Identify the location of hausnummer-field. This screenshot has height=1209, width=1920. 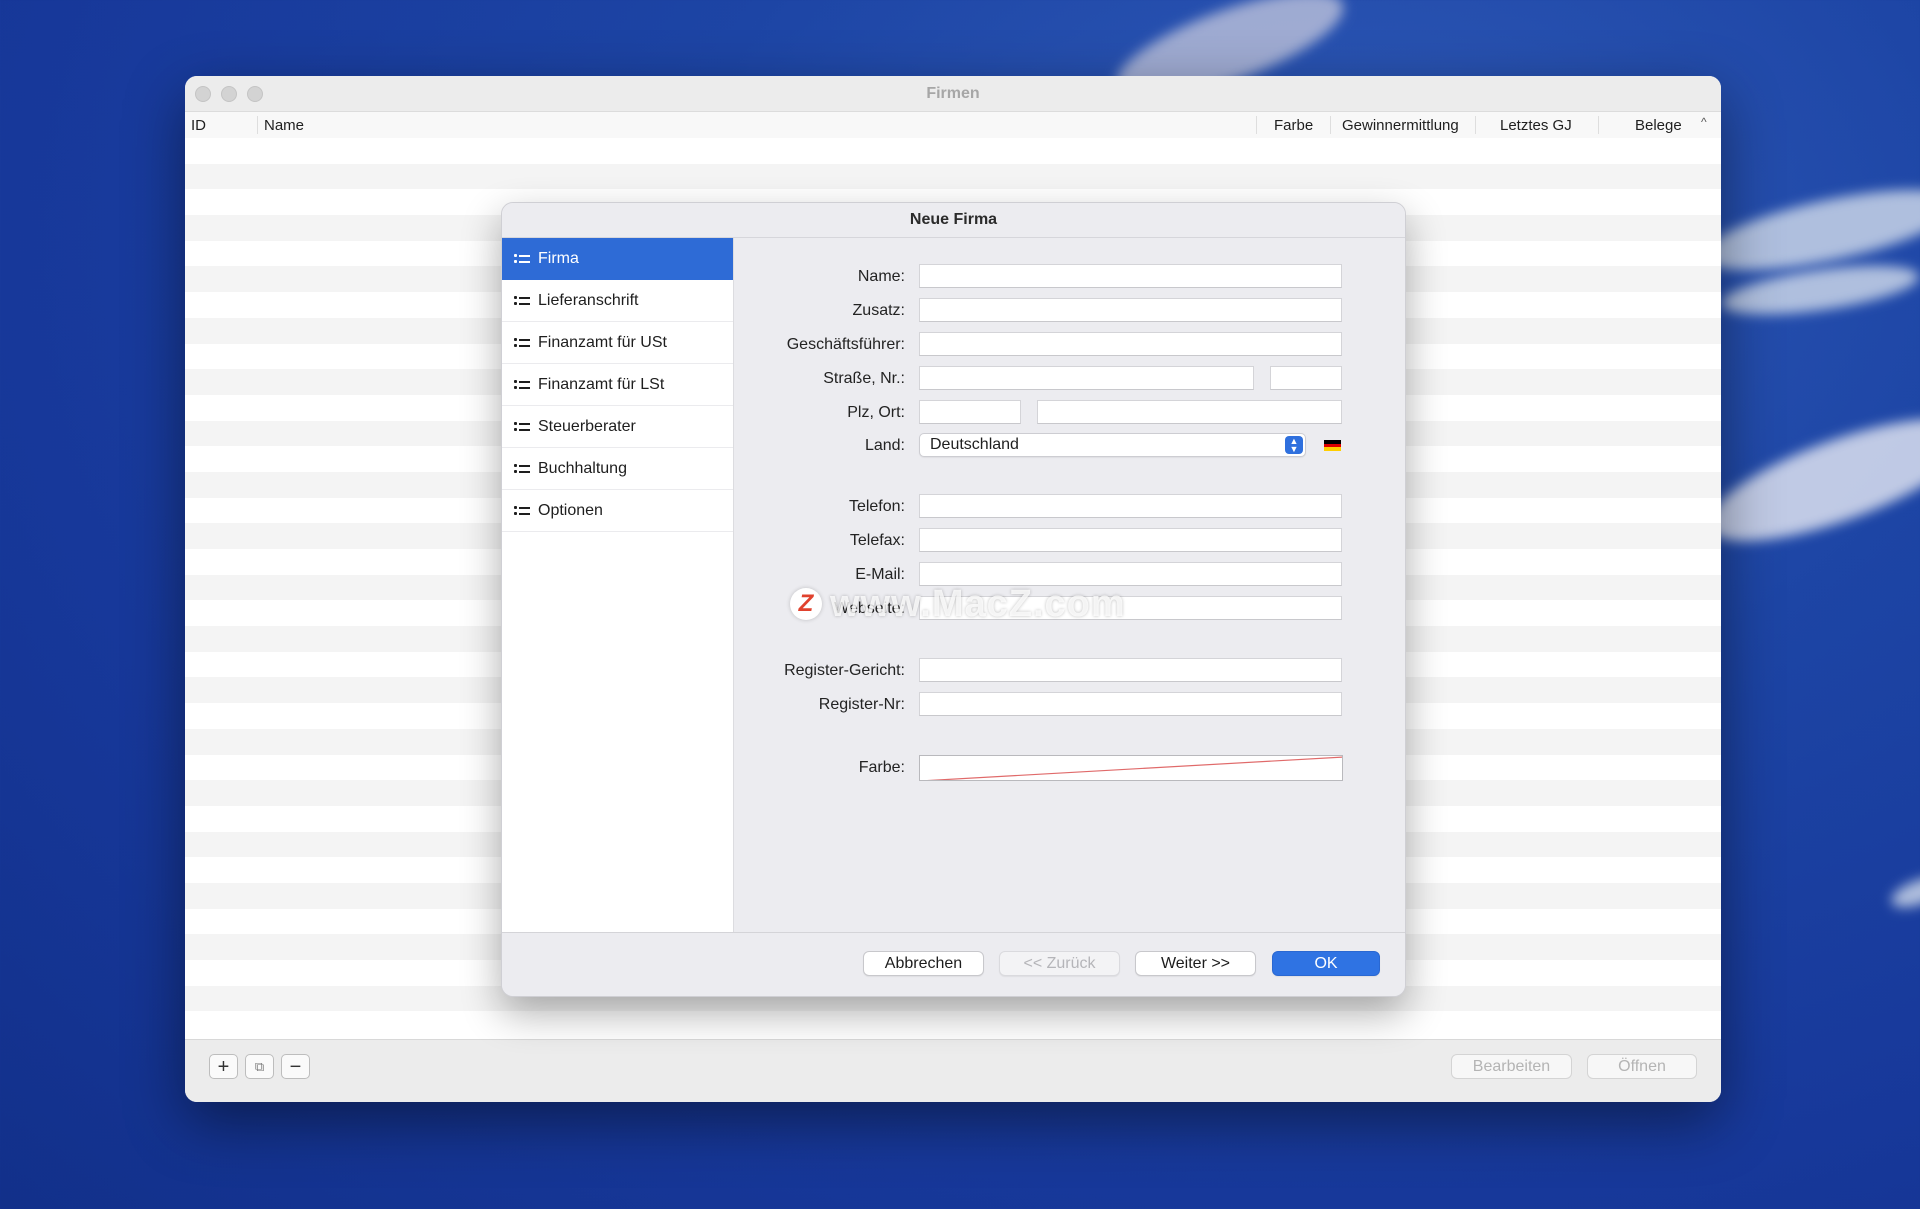
(1306, 378).